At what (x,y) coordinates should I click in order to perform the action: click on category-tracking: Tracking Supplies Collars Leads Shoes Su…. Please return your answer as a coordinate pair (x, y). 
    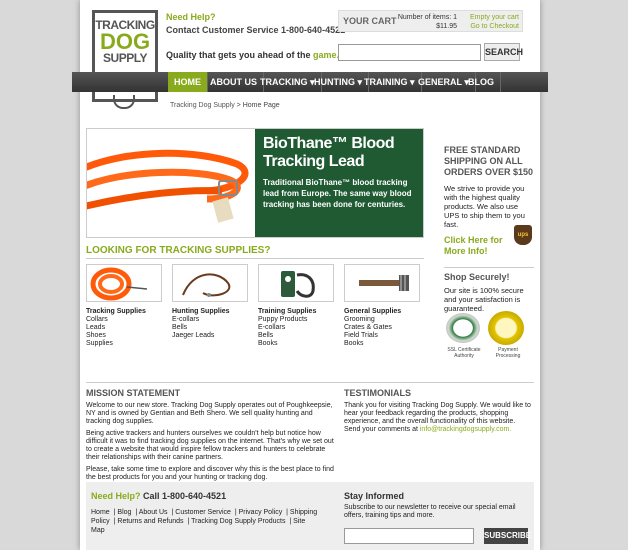
    Looking at the image, I should click on (125, 306).